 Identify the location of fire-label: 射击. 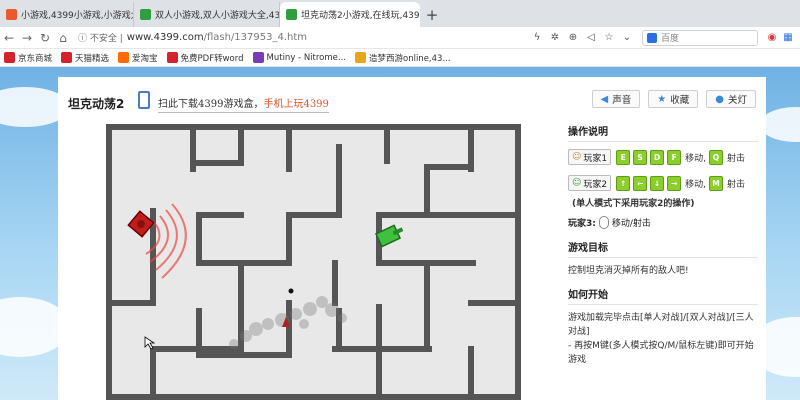
(736, 184).